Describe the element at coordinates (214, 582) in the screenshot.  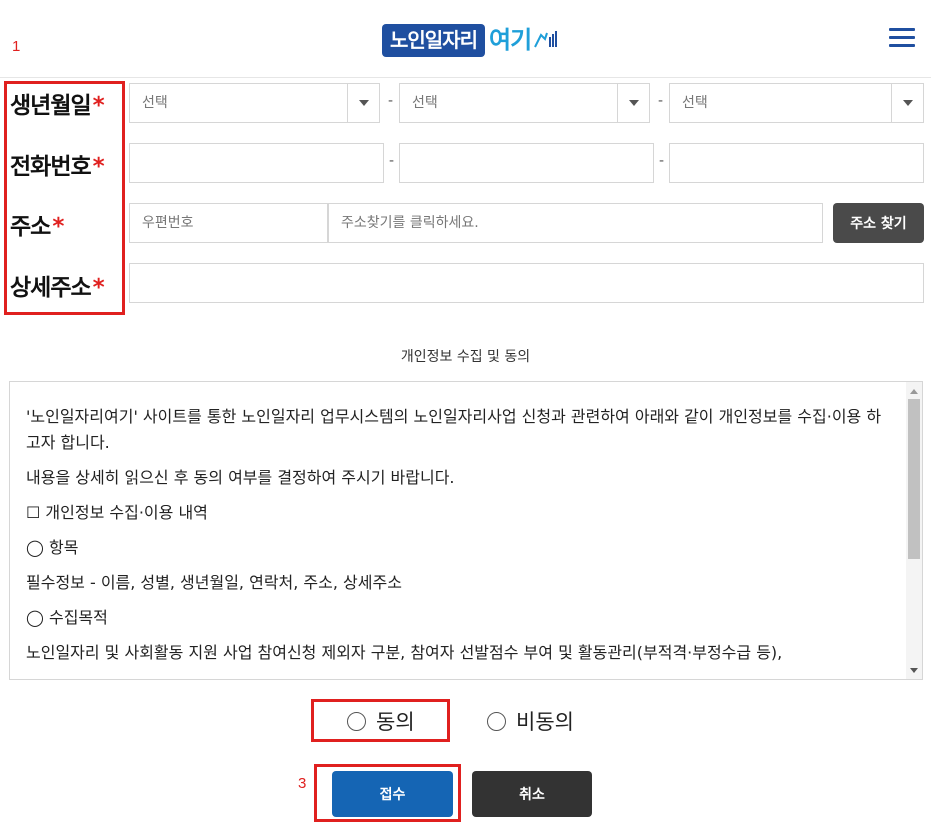
I see `consent-paragraph: 필수정보 - 이름, 성별, 생년월일, 연락처, 주소, 상세주소` at that location.